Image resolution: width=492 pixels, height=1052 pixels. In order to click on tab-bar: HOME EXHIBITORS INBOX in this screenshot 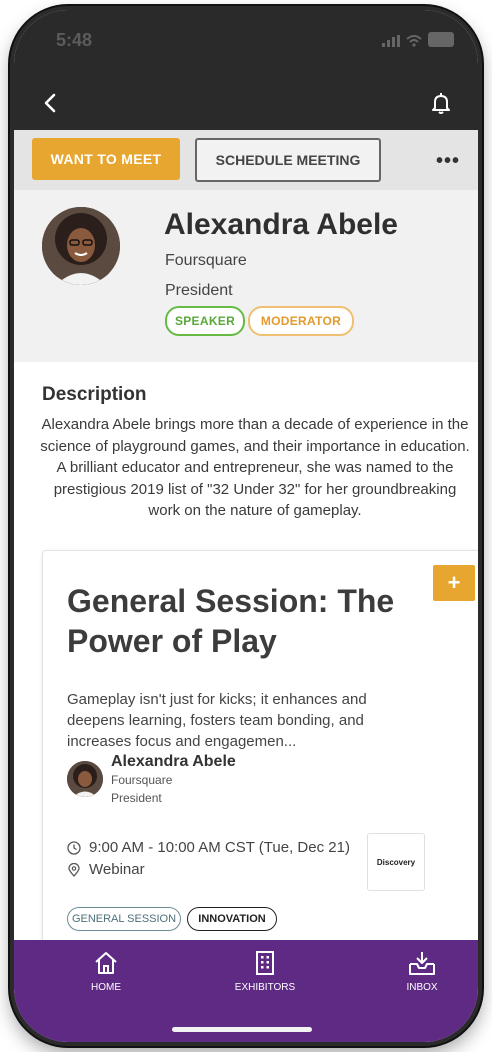, I will do `click(246, 991)`.